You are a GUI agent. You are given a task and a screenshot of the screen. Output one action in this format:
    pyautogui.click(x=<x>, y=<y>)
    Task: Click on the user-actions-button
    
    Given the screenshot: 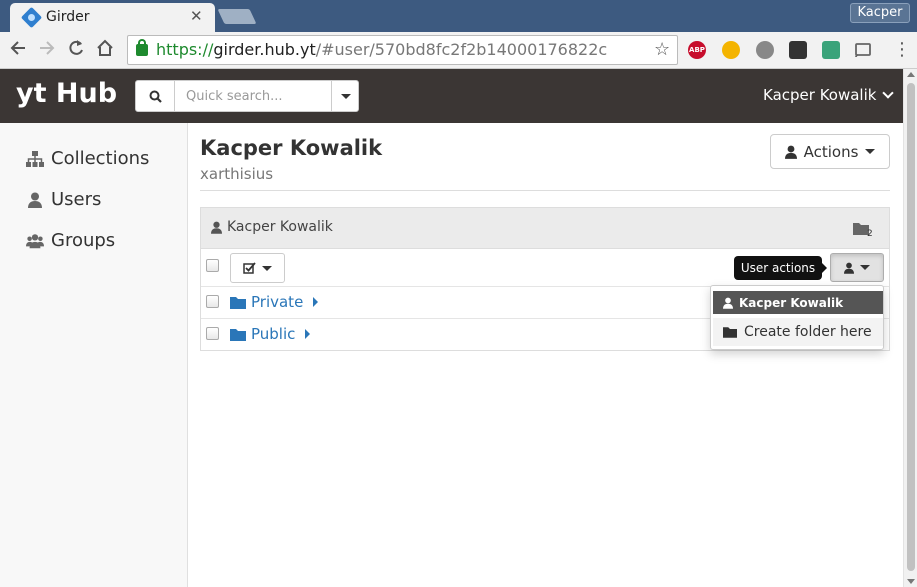 What is the action you would take?
    pyautogui.click(x=857, y=267)
    